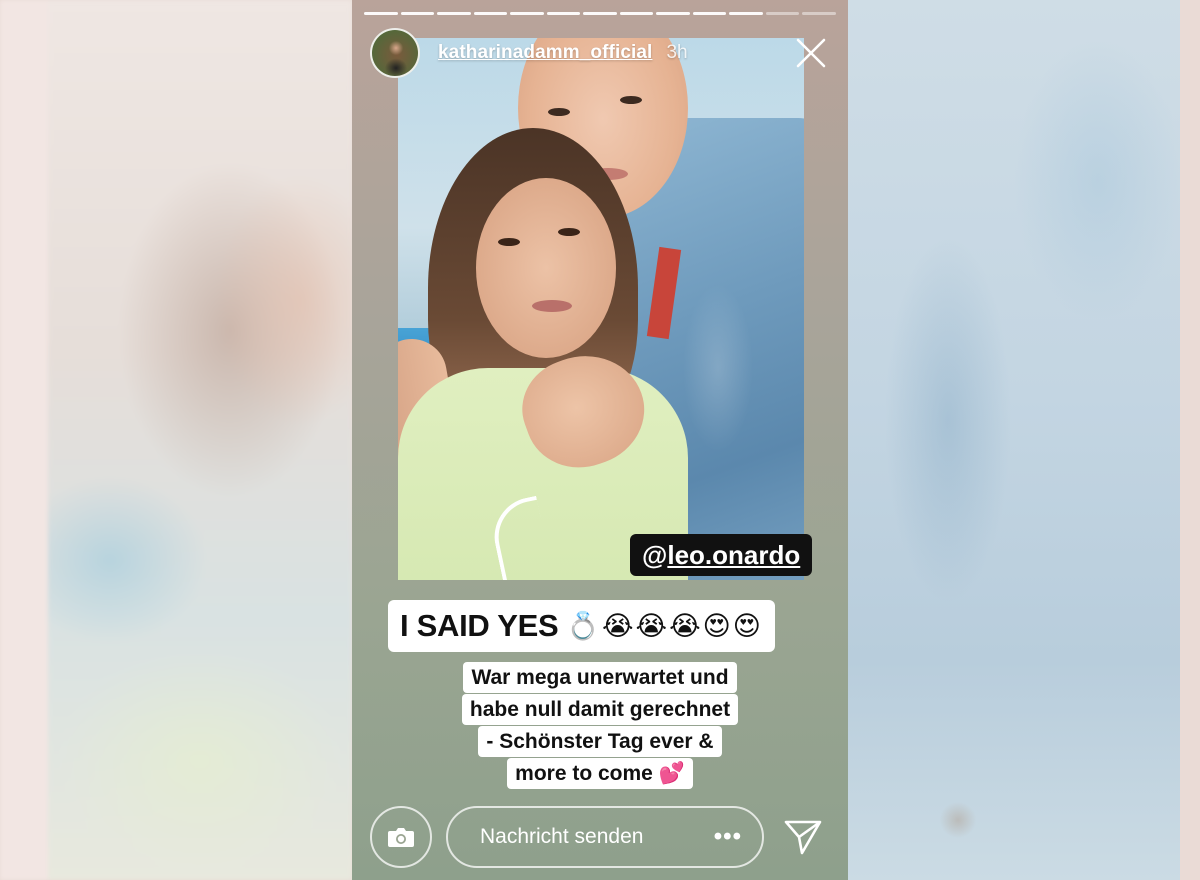 The width and height of the screenshot is (1200, 880). I want to click on story-progress-bar, so click(600, 13).